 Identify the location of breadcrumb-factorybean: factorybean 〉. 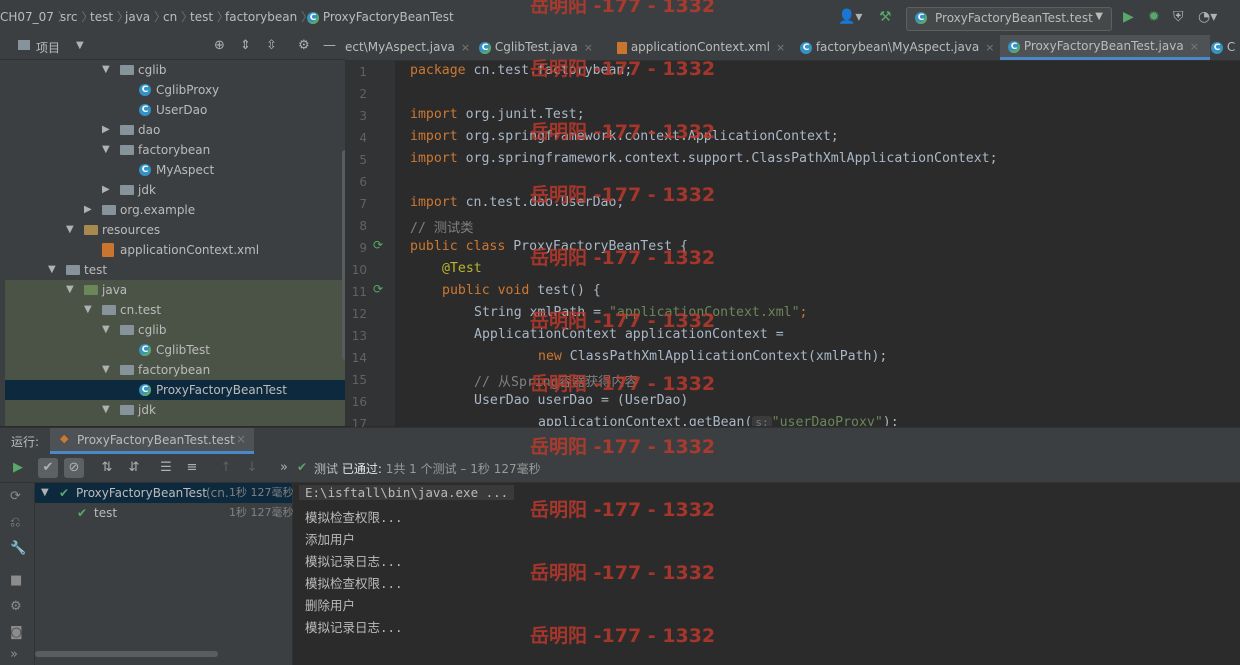
(269, 17).